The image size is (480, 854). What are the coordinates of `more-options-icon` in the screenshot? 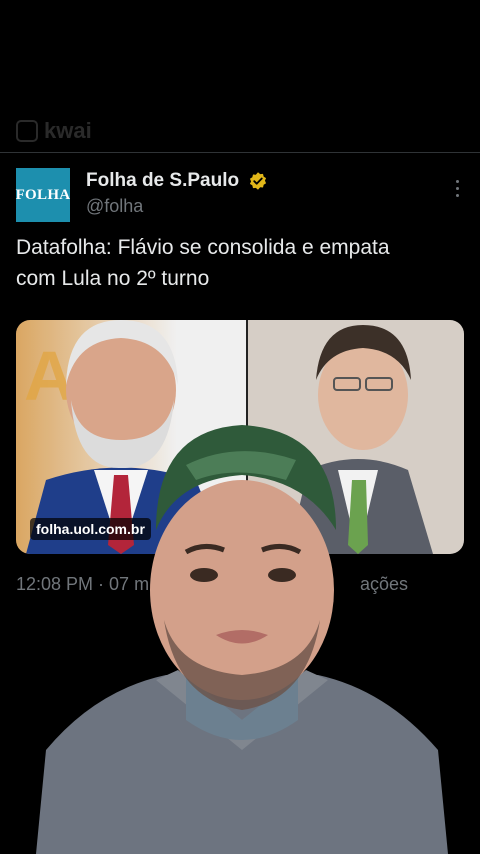 It's located at (457, 188).